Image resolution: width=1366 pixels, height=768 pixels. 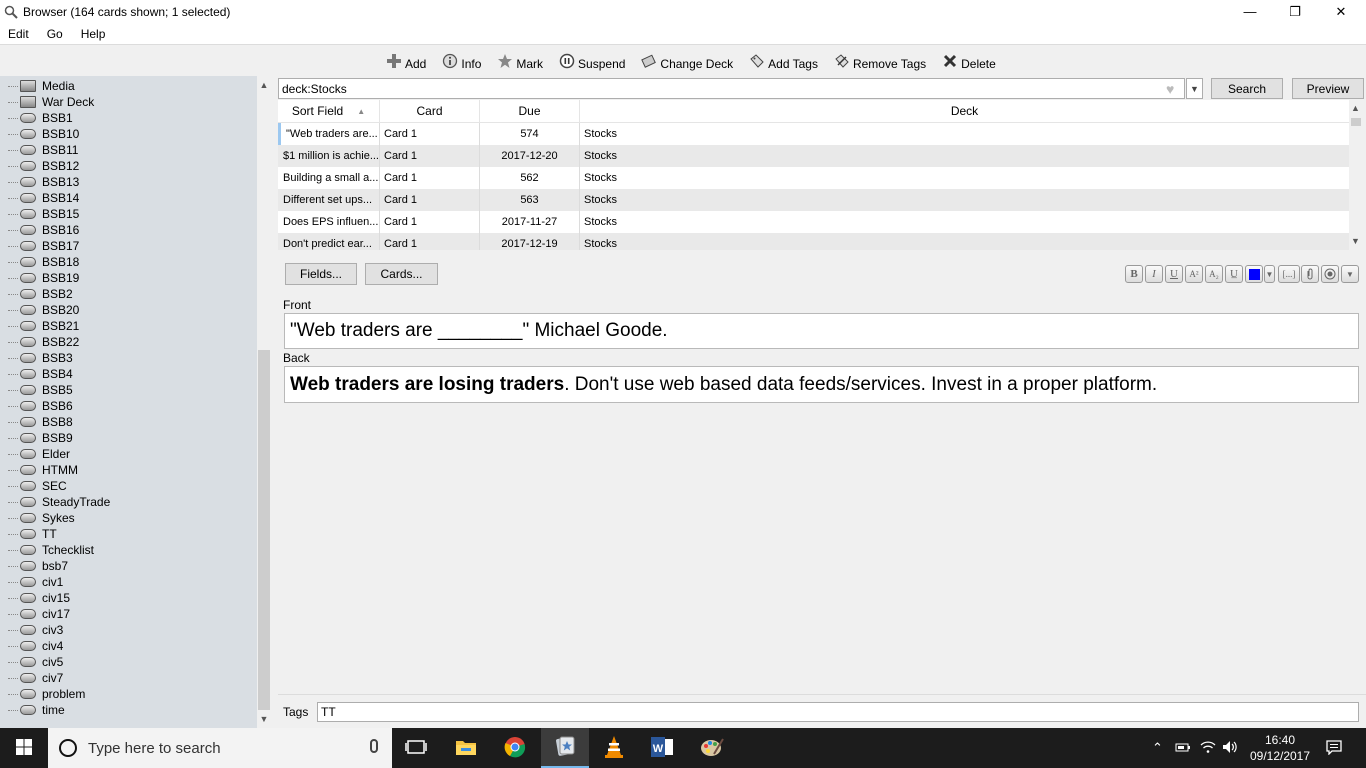 What do you see at coordinates (1328, 88) in the screenshot?
I see `preview-button: Preview` at bounding box center [1328, 88].